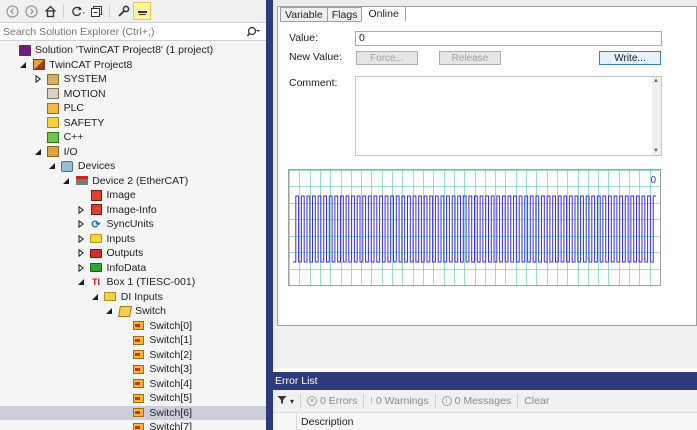 The image size is (697, 430). Describe the element at coordinates (133, 137) in the screenshot. I see `tree-item: C++` at that location.